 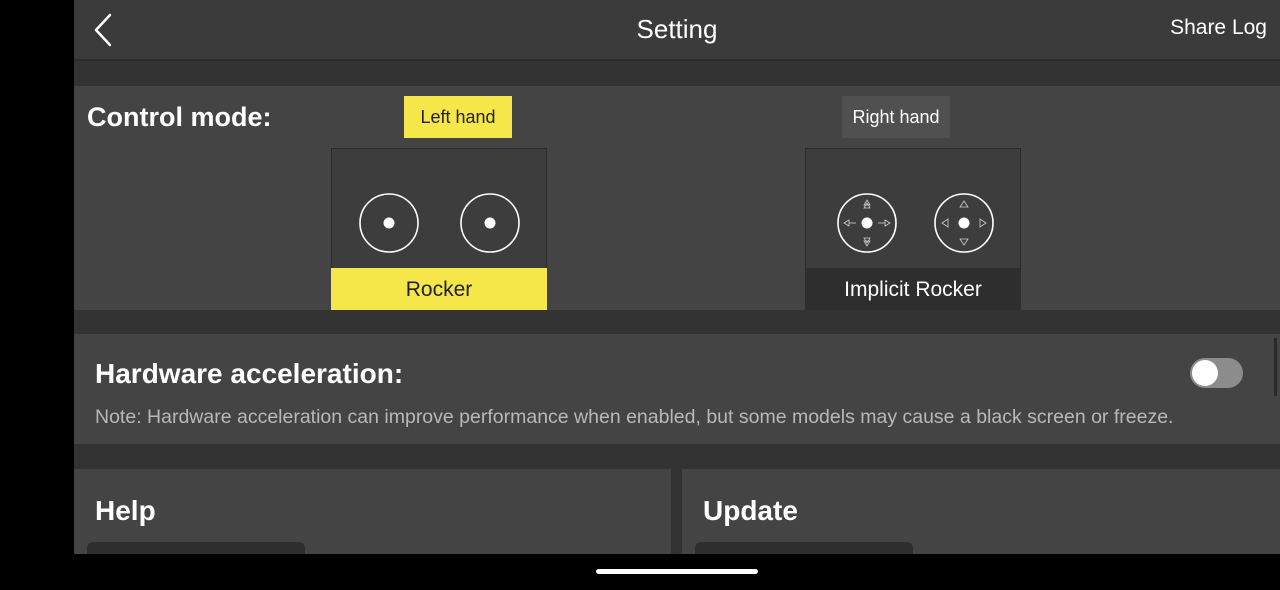 I want to click on update-button, so click(x=804, y=548).